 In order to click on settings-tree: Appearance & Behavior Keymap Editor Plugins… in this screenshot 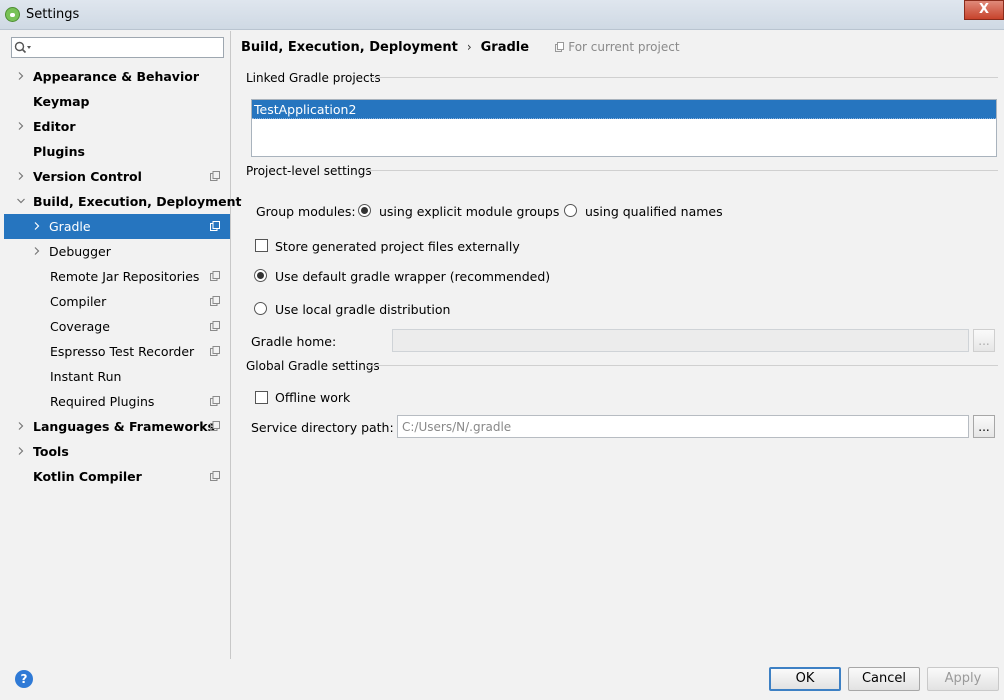, I will do `click(122, 276)`.